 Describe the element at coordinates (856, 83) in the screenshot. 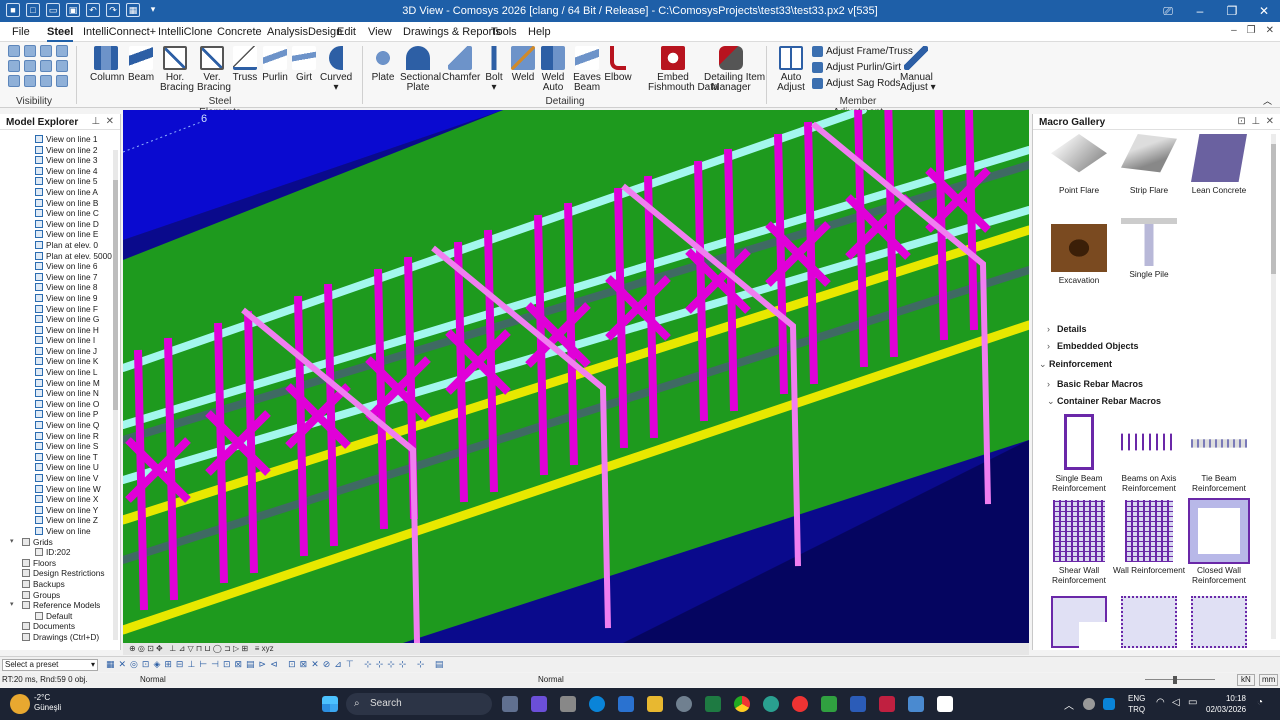

I see `adjust-sag-rods-button: Adjust Sag Rods` at that location.